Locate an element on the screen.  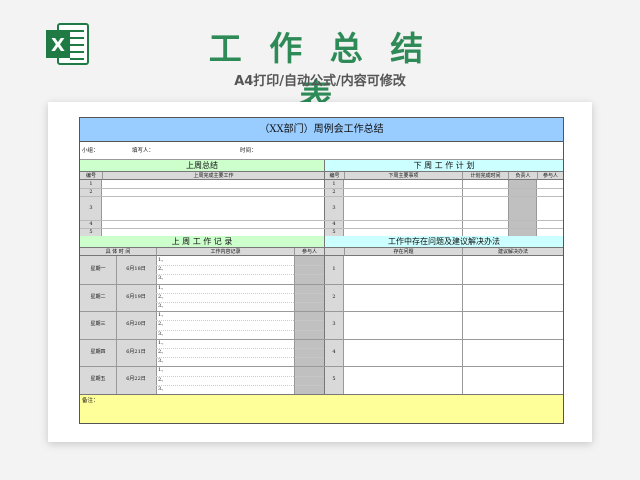
plan-row-2: 2 is located at coordinates (334, 192).